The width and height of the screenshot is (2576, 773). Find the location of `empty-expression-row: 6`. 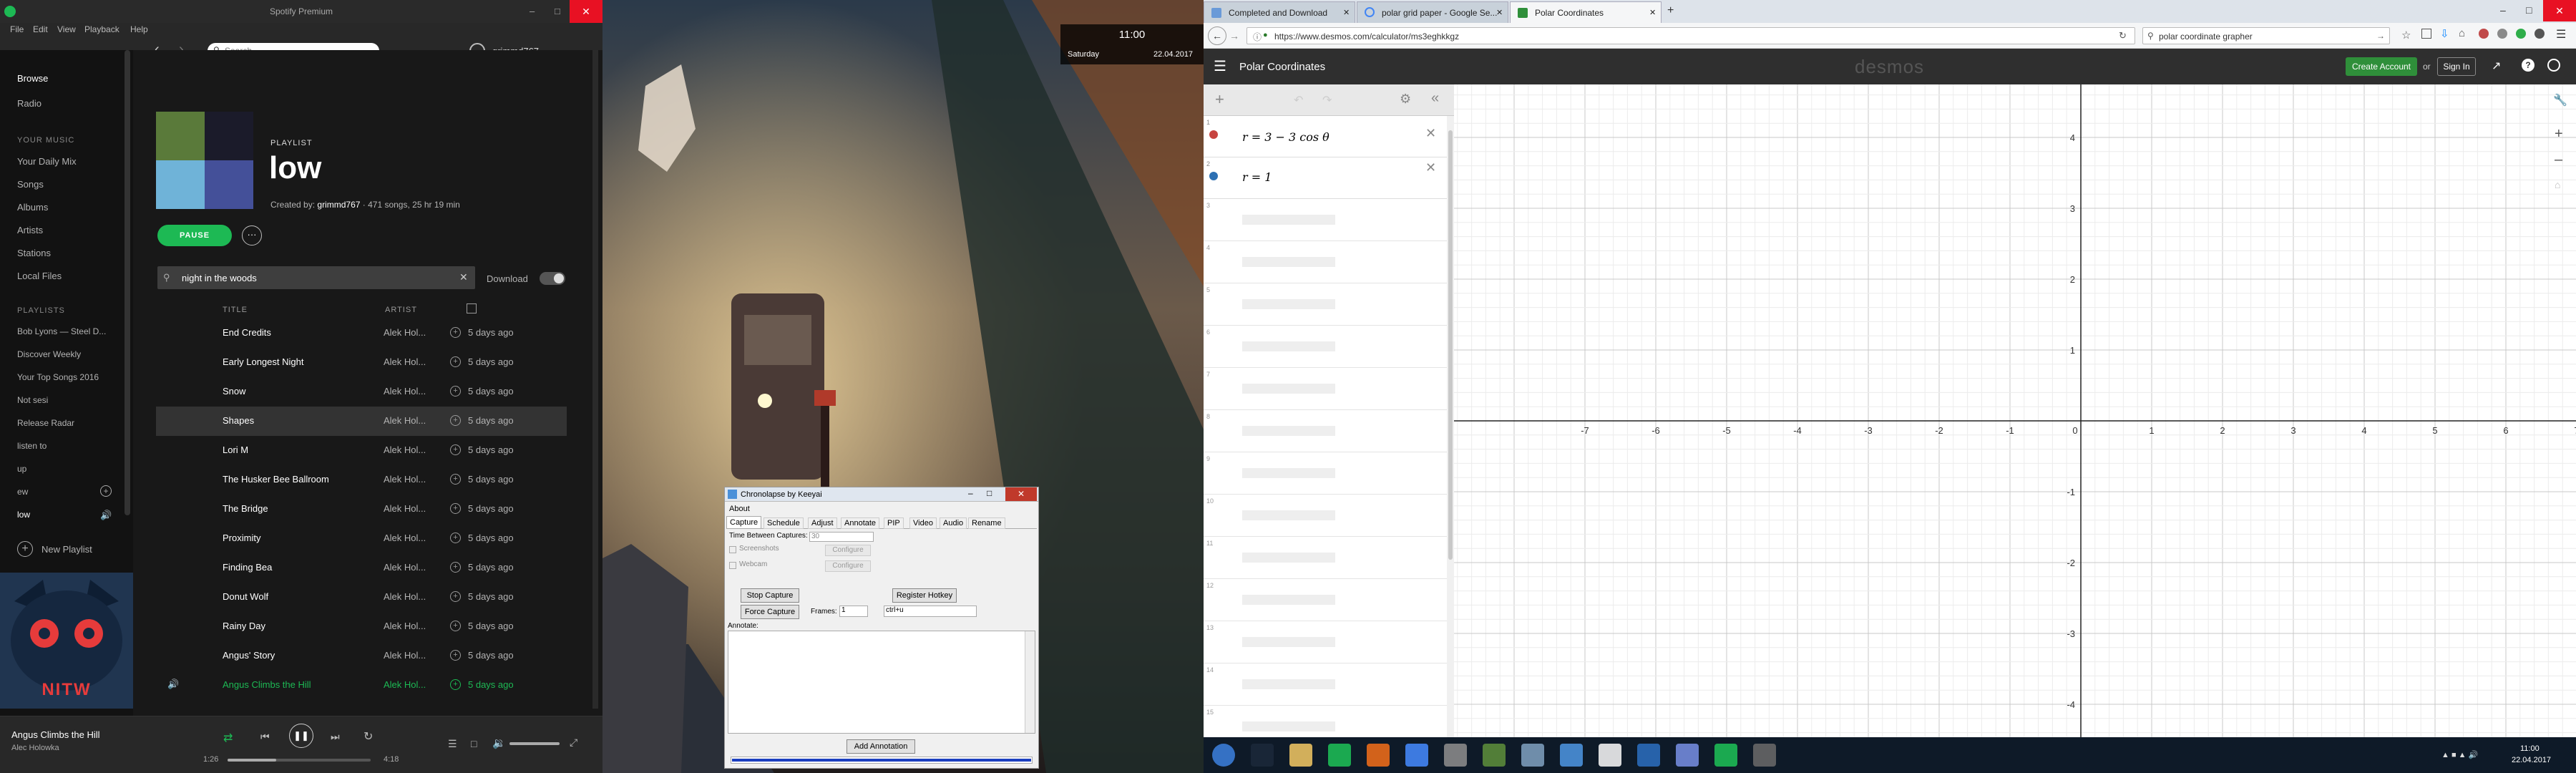

empty-expression-row: 6 is located at coordinates (1325, 347).